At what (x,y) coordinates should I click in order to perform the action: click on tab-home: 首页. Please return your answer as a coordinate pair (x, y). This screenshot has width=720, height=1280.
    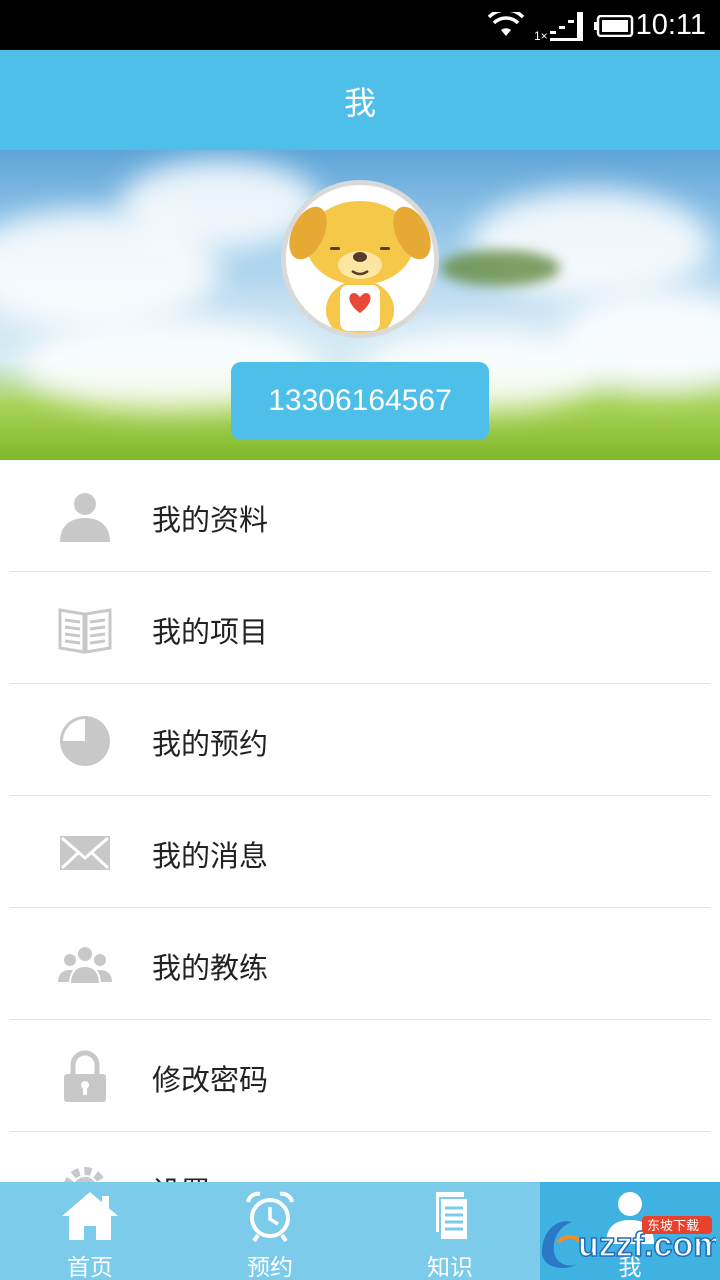
    Looking at the image, I should click on (90, 1231).